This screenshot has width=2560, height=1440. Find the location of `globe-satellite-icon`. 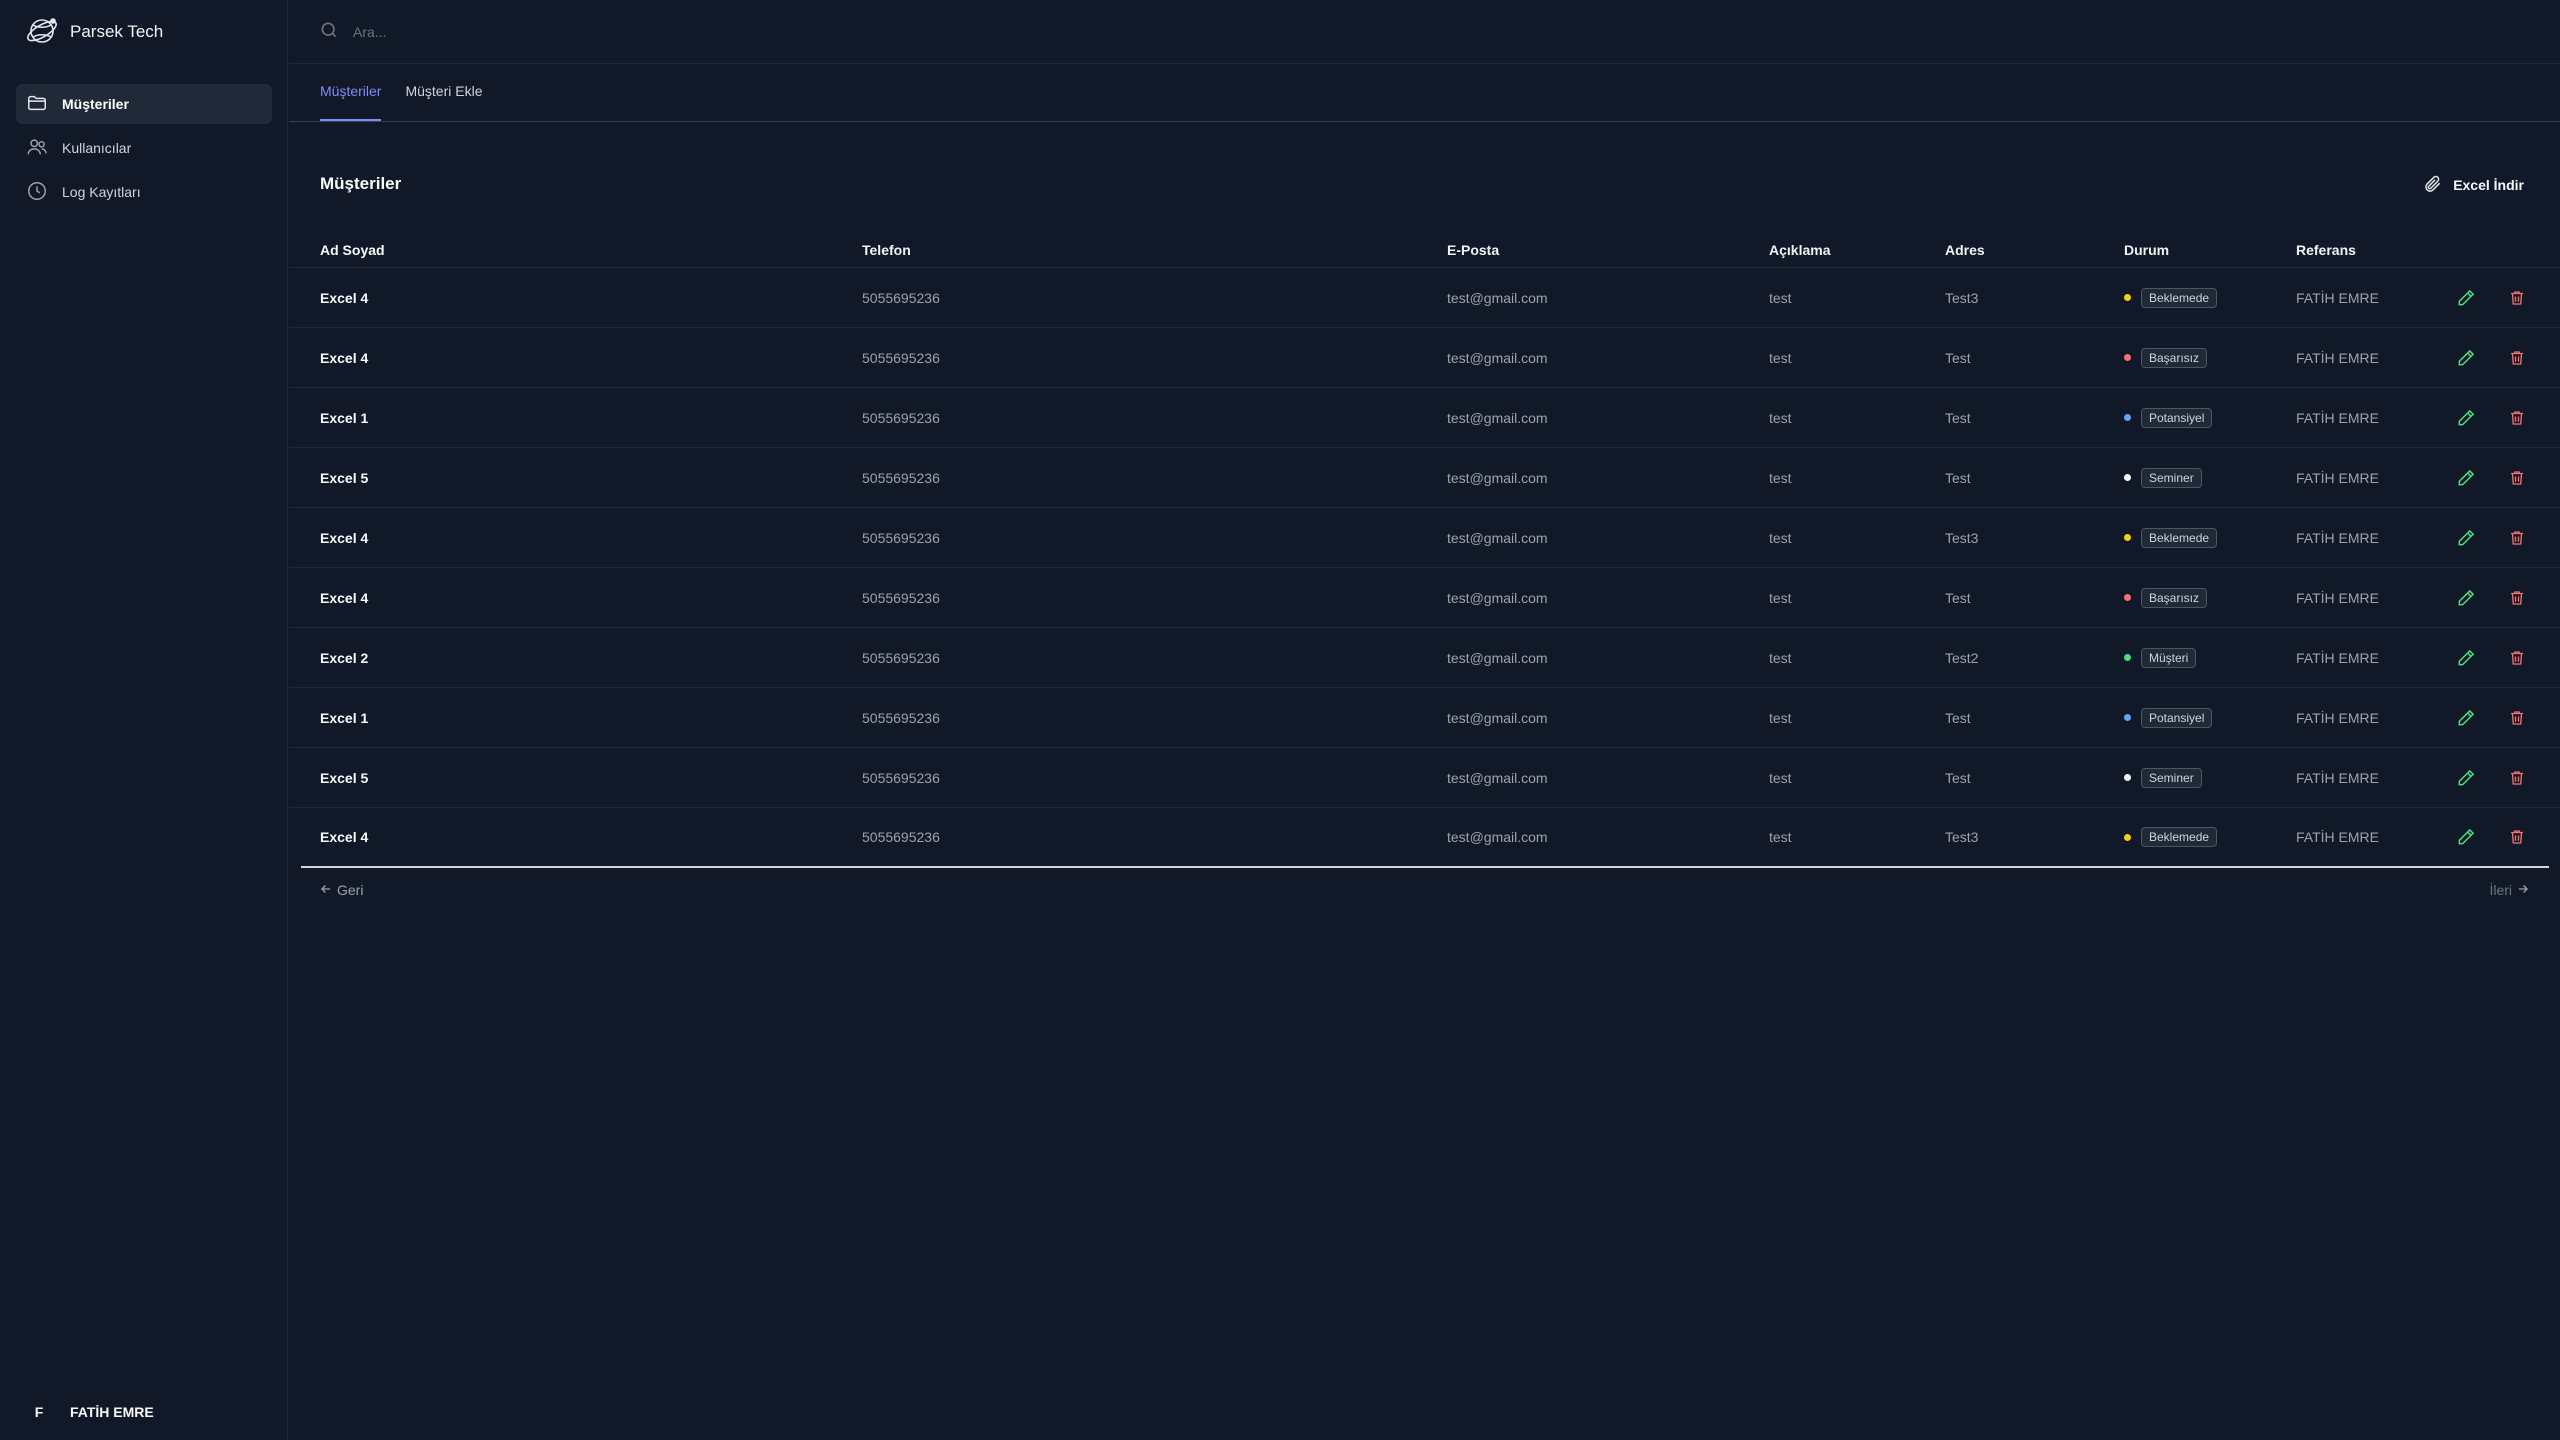

globe-satellite-icon is located at coordinates (42, 32).